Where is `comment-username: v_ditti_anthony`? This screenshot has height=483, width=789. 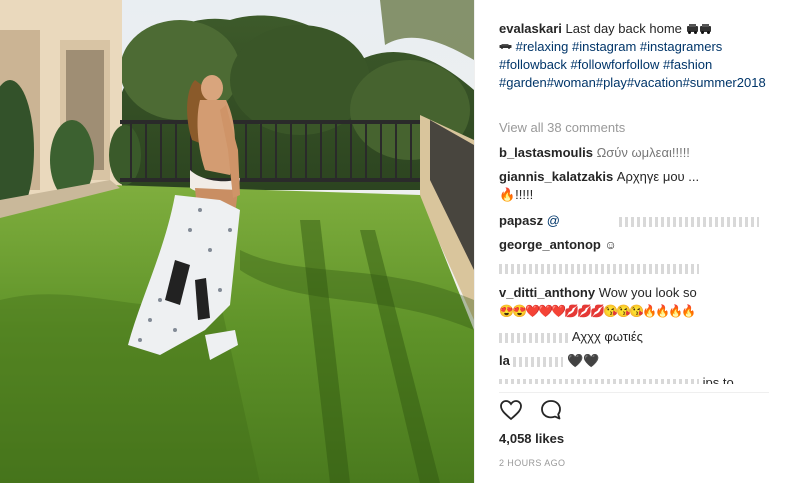
comment-username: v_ditti_anthony is located at coordinates (547, 292).